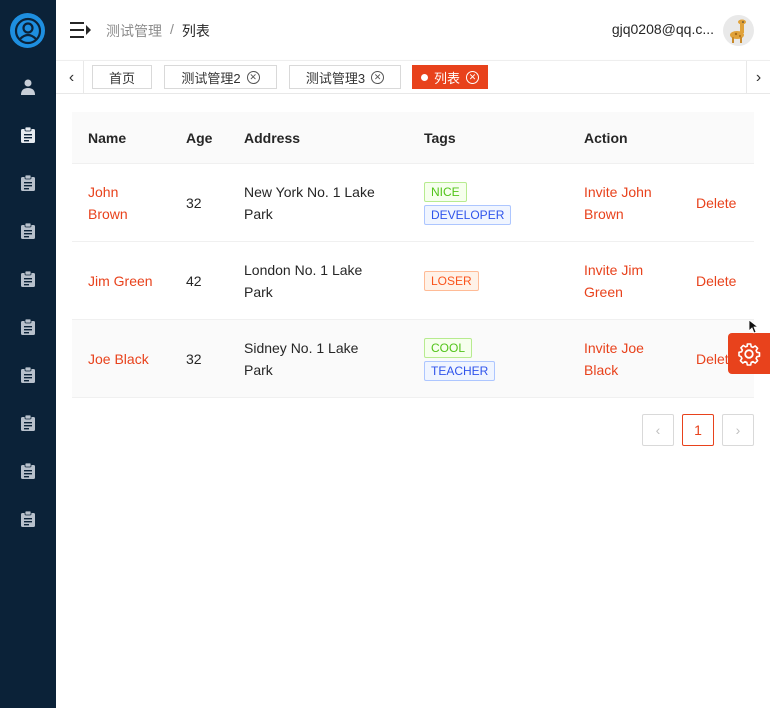 Image resolution: width=770 pixels, height=708 pixels. I want to click on chevron-left-icon: ‹, so click(71, 77).